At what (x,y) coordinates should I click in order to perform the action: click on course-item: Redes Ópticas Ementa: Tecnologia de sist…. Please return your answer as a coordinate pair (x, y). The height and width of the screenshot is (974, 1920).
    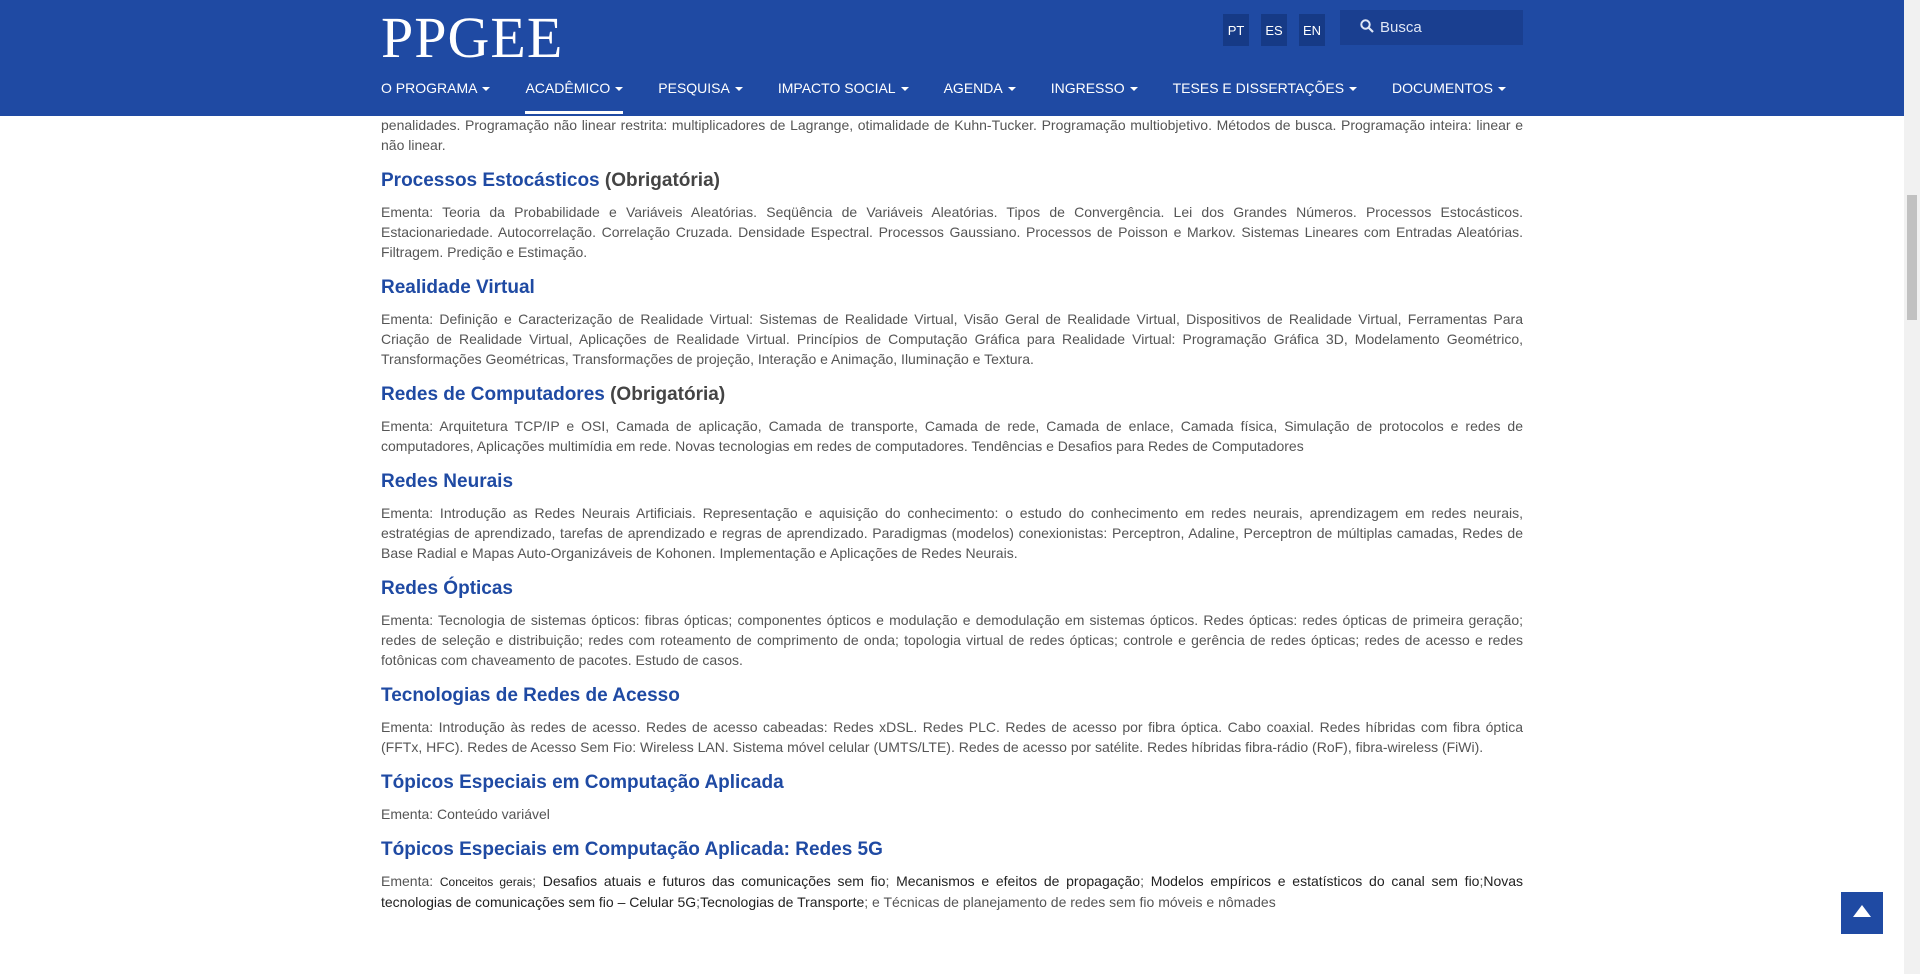
    Looking at the image, I should click on (952, 623).